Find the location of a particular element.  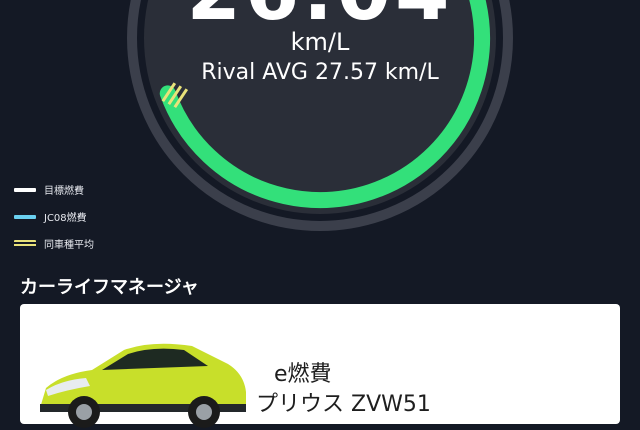

rival-average-text: Rival AVG 27.57 km/L is located at coordinates (320, 72).